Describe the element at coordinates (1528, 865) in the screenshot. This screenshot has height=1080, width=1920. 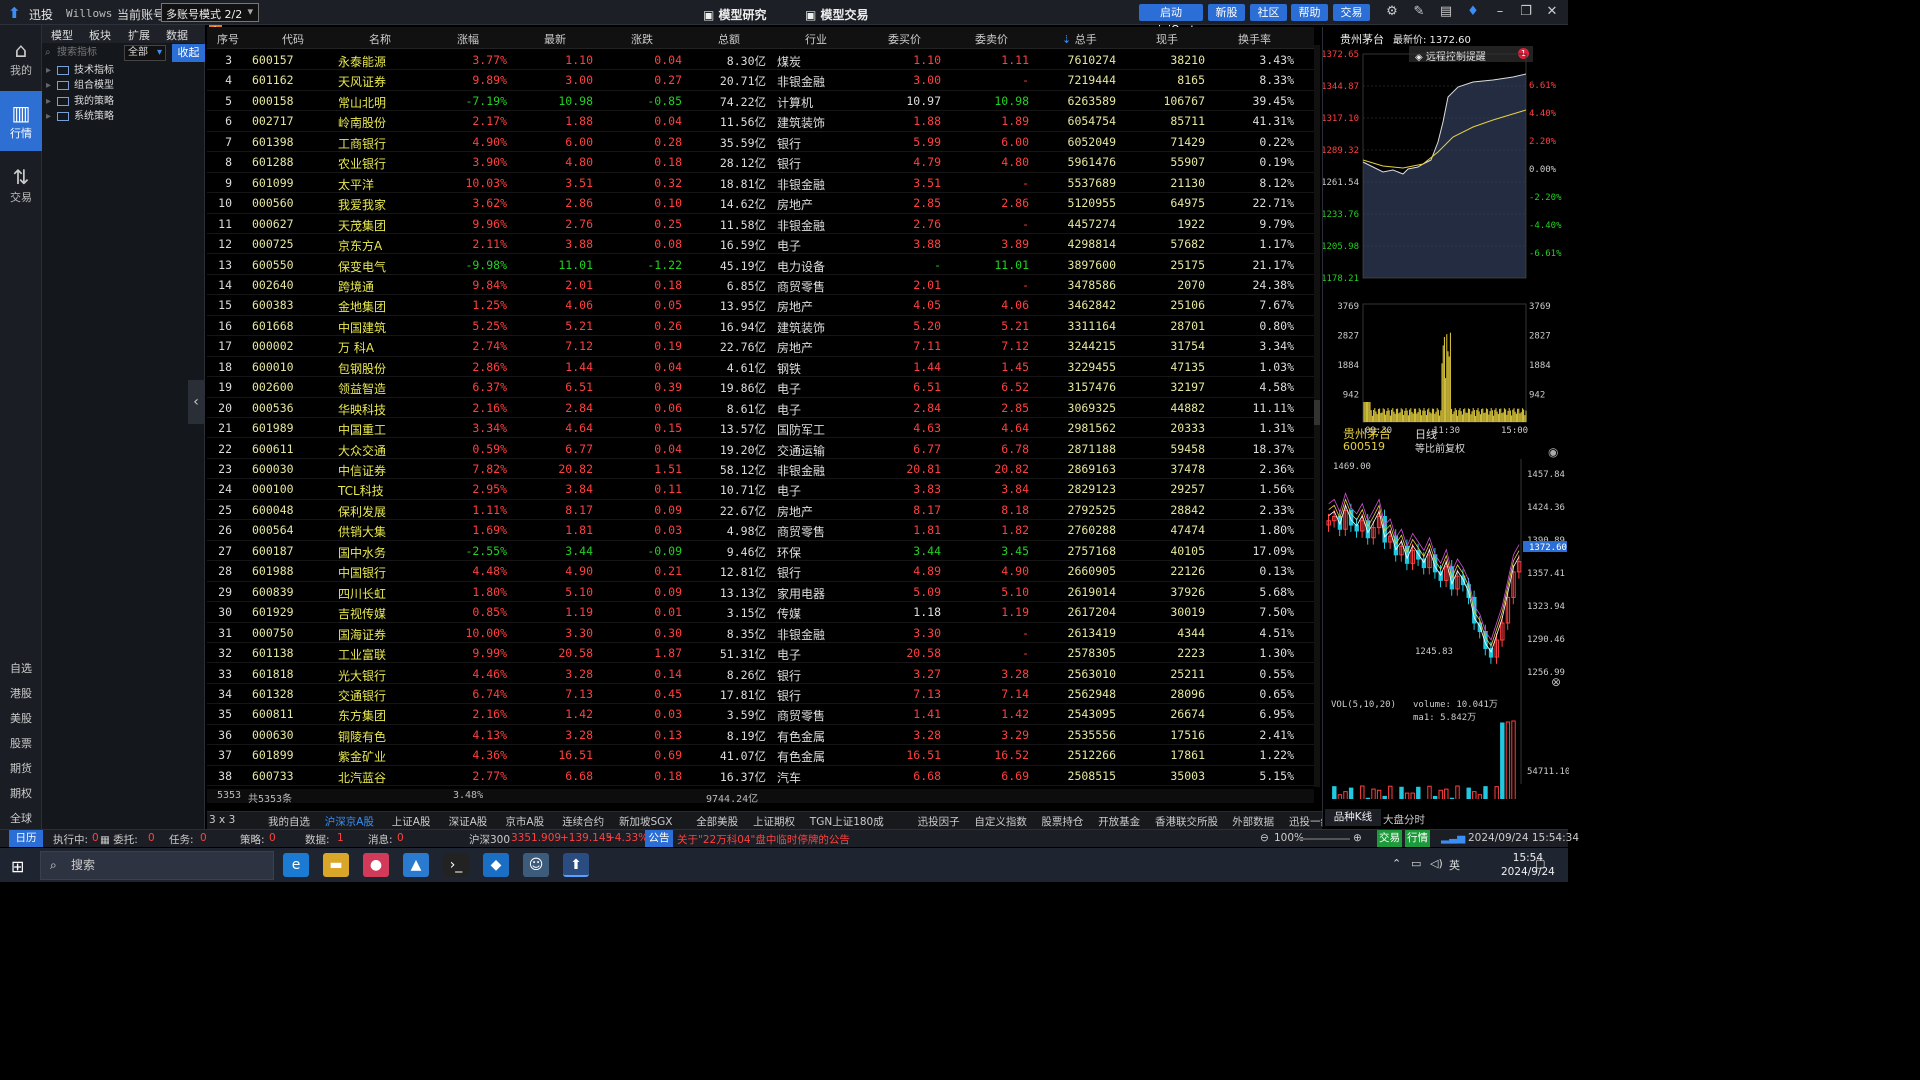
I see `taskbar-clock: 15:54 2024/9/24` at that location.